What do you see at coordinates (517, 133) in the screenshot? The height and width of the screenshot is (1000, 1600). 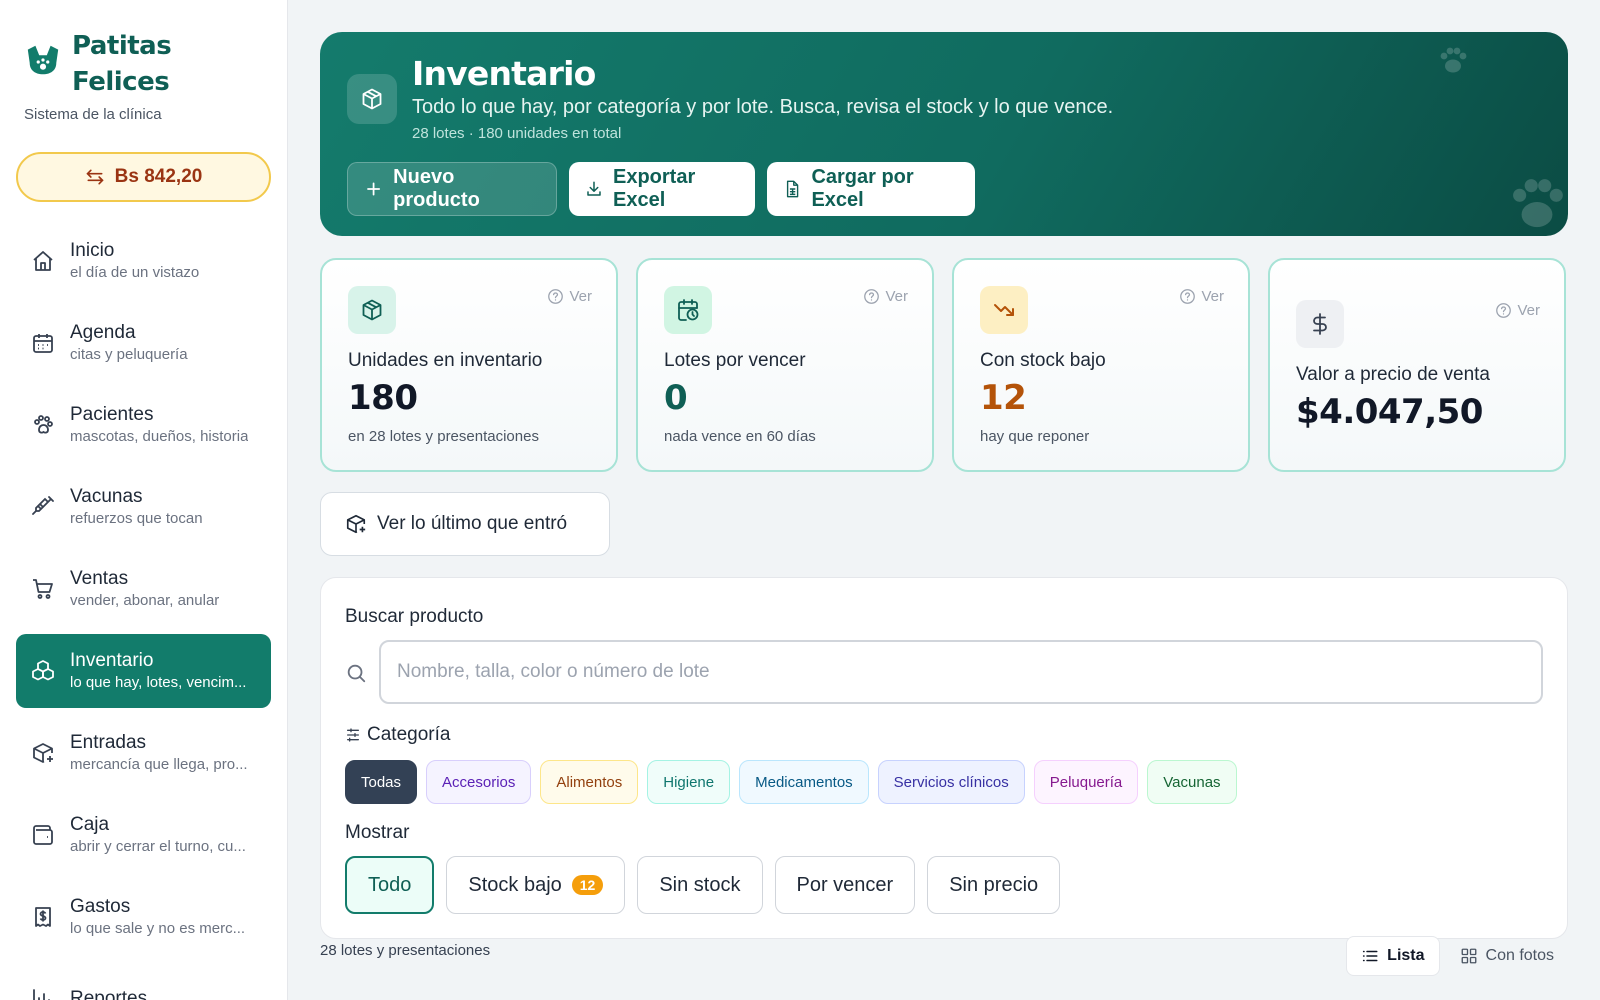 I see `page-meta: 28 lotes · 180 unidades en total` at bounding box center [517, 133].